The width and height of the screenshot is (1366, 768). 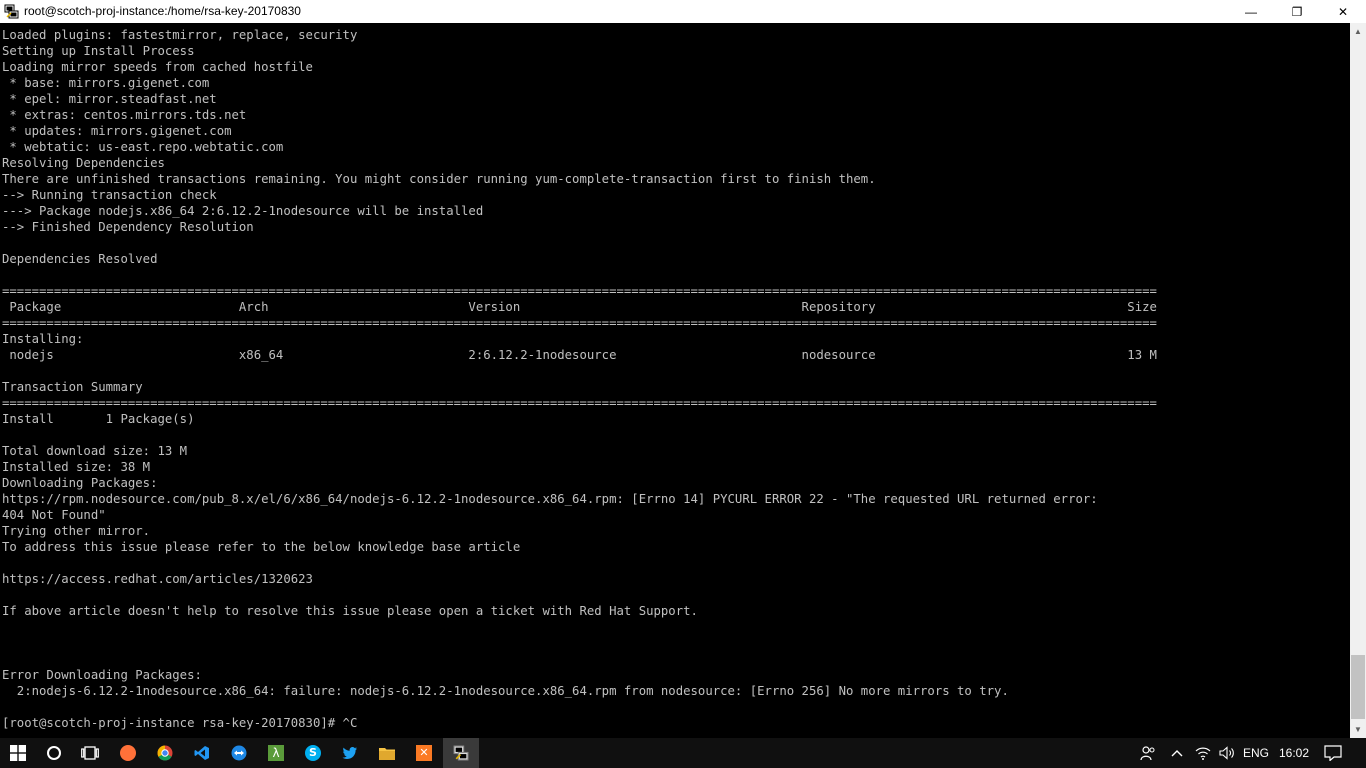 I want to click on close-button: ✕, so click(x=1343, y=11).